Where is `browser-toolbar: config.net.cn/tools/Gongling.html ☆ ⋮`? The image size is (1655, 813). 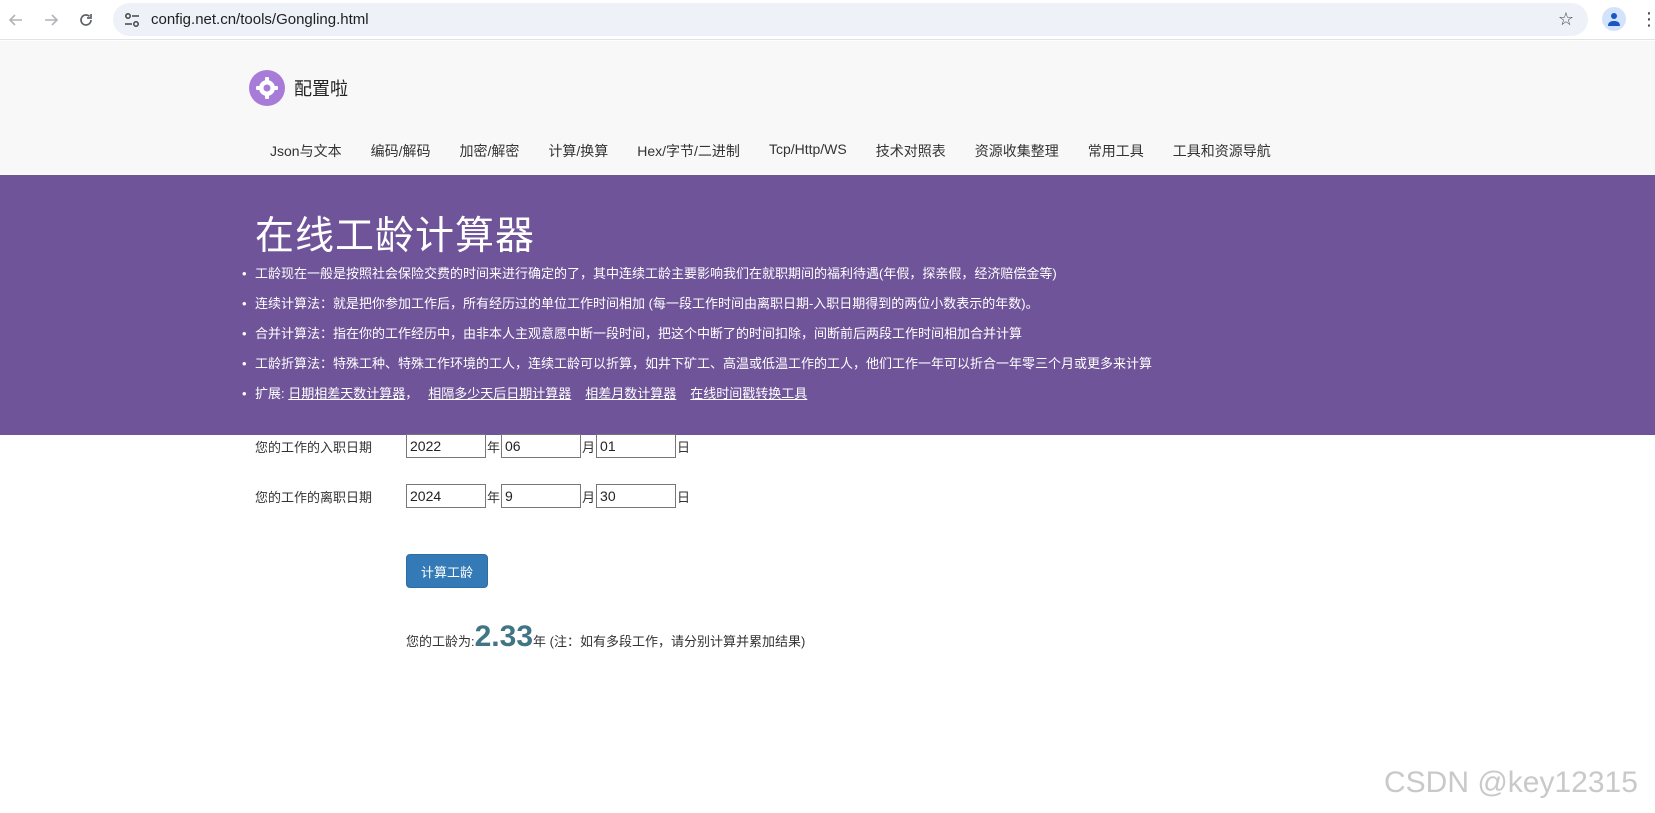
browser-toolbar: config.net.cn/tools/Gongling.html ☆ ⋮ is located at coordinates (827, 20).